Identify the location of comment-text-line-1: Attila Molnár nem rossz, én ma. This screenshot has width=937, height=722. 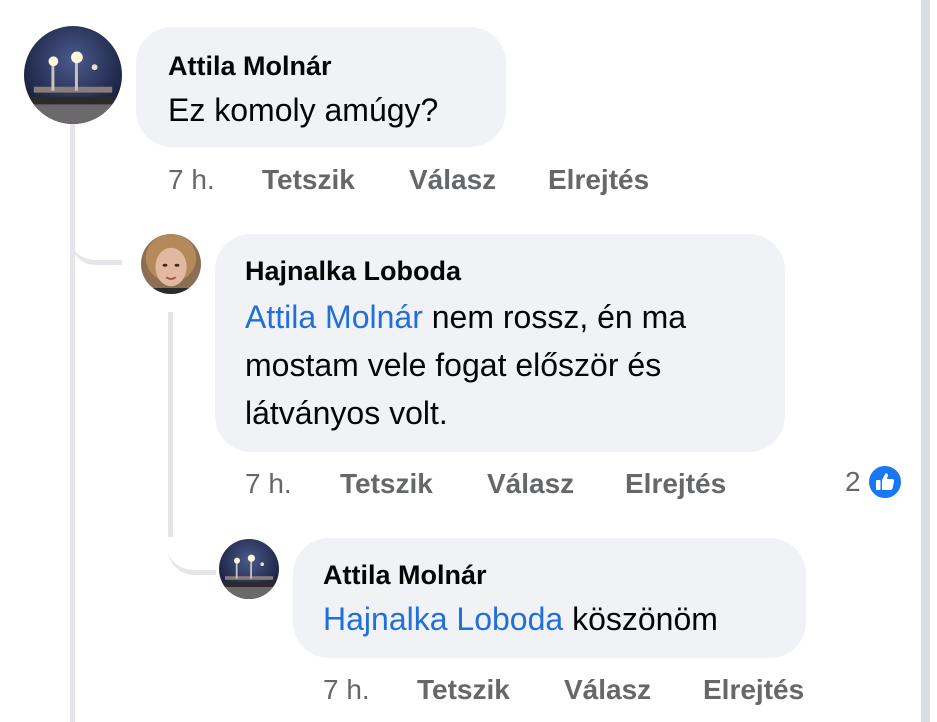
(465, 317).